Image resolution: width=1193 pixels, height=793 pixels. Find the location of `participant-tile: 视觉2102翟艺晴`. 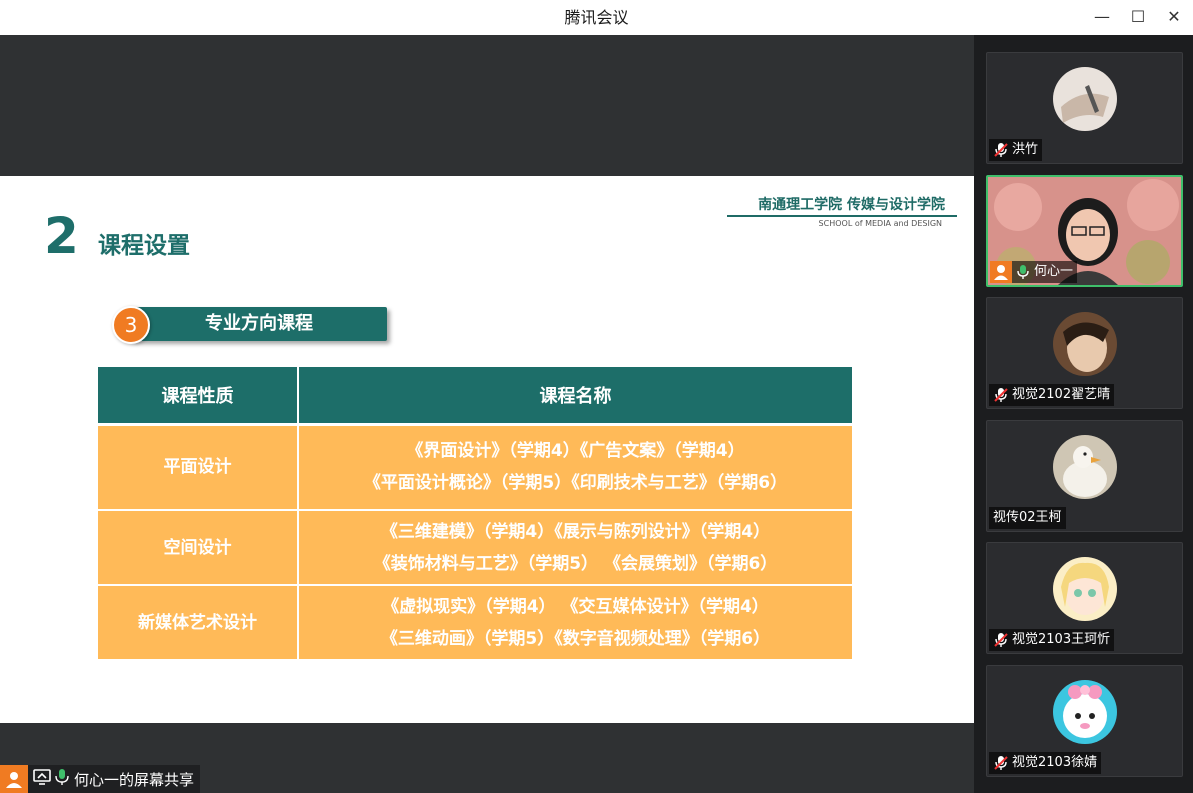

participant-tile: 视觉2102翟艺晴 is located at coordinates (1084, 353).